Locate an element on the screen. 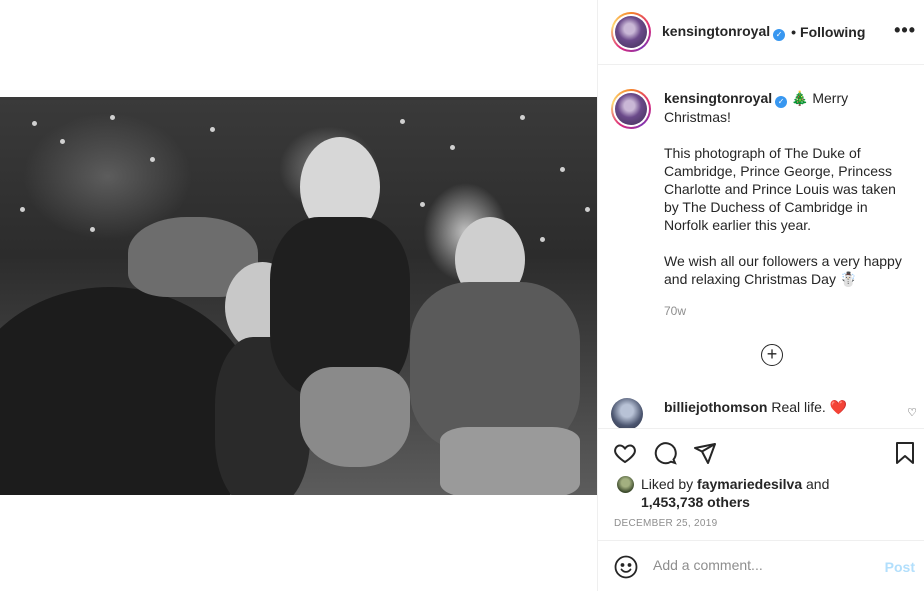 This screenshot has height=591, width=924. comment-icon is located at coordinates (665, 453).